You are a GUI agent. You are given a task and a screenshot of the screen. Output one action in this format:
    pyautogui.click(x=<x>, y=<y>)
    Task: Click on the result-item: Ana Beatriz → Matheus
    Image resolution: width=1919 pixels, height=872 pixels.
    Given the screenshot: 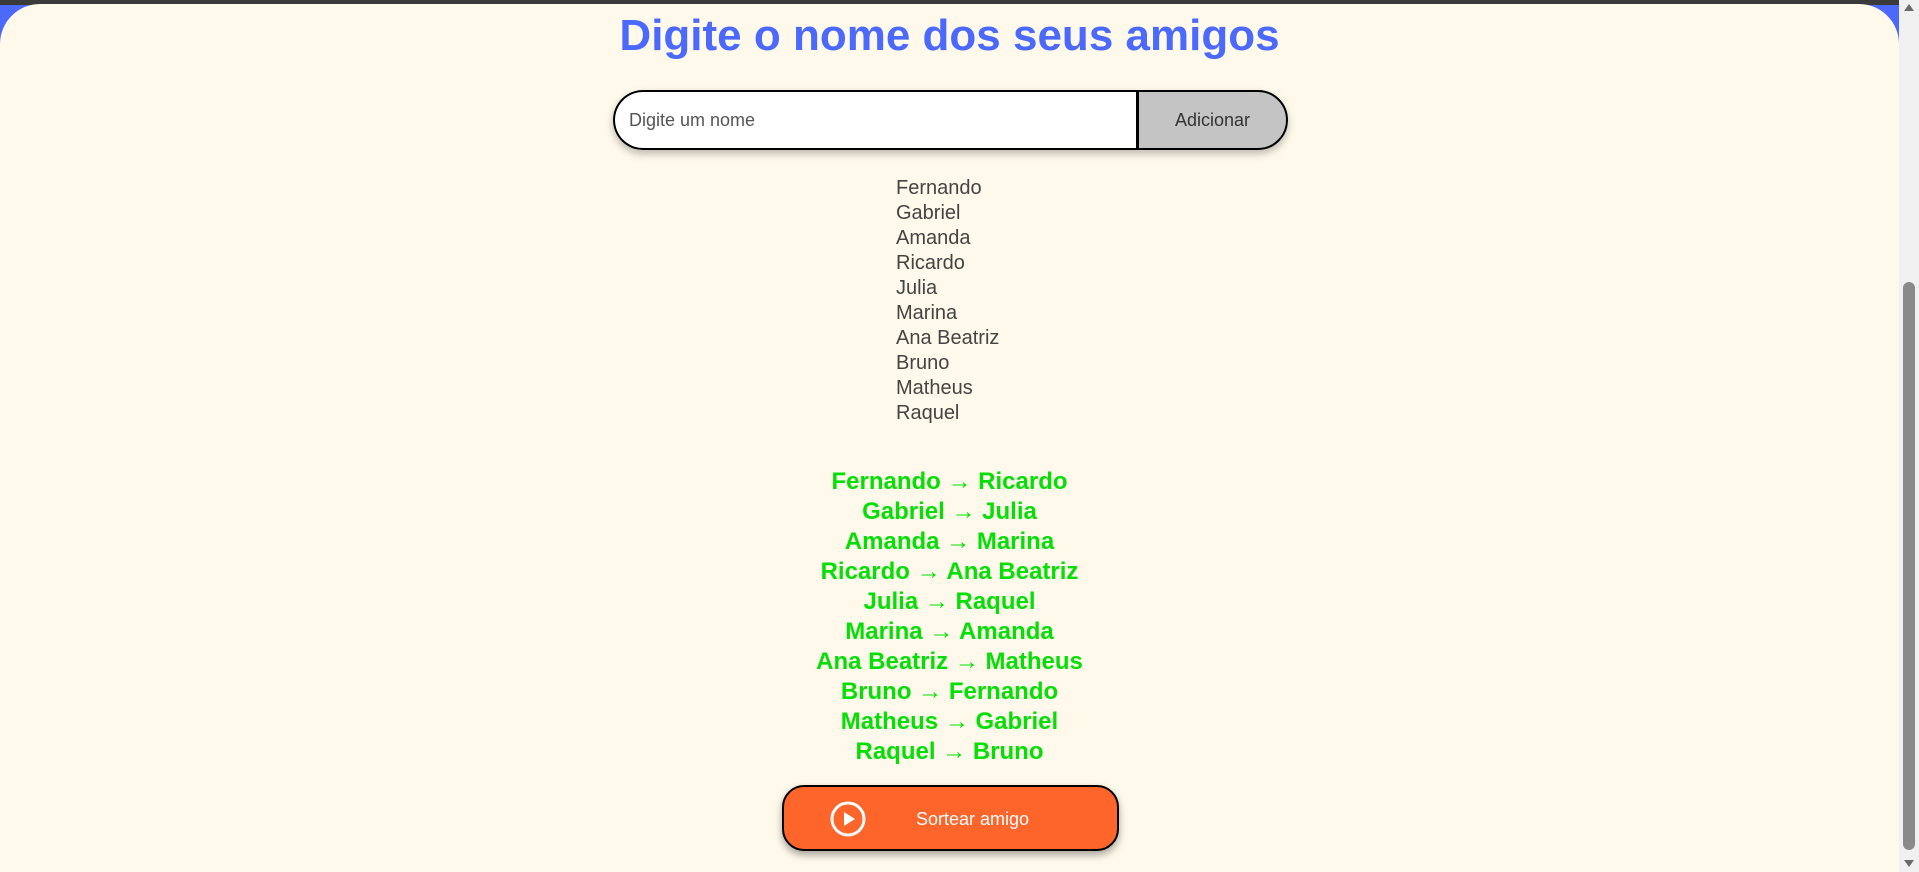 What is the action you would take?
    pyautogui.click(x=949, y=661)
    